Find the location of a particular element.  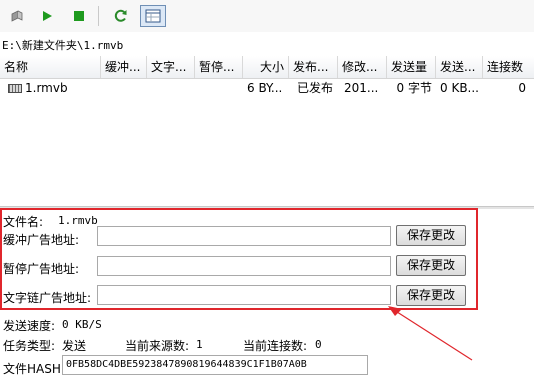

hash-input: 0FB58DC4DBE5923847890819644839C1F1B07A0B is located at coordinates (215, 365).